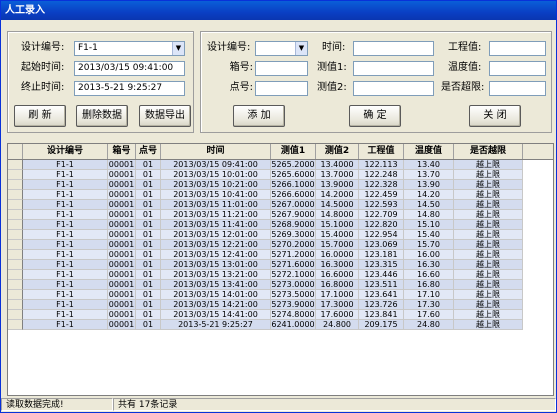 The height and width of the screenshot is (413, 557). I want to click on cell-temperature: 13.40, so click(429, 165).